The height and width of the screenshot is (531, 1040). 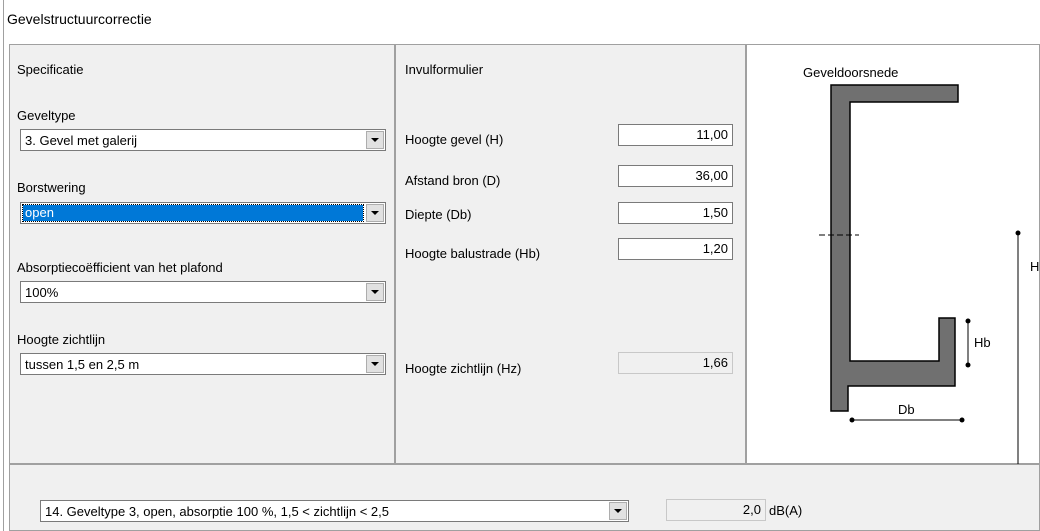 I want to click on left-border-line, so click(x=3, y=265).